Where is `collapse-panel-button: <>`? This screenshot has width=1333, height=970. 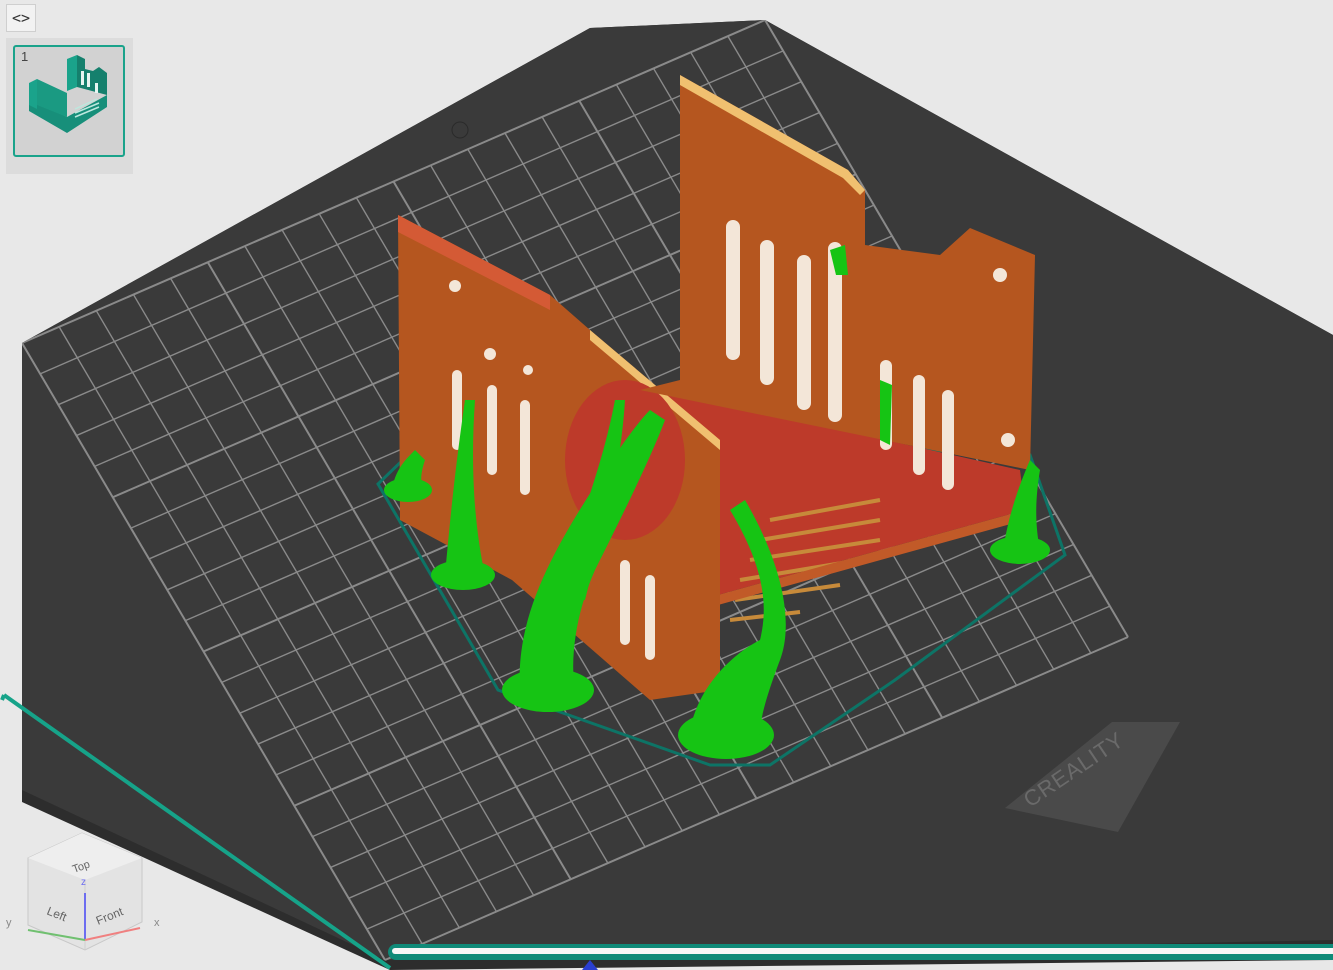
collapse-panel-button: <> is located at coordinates (21, 18).